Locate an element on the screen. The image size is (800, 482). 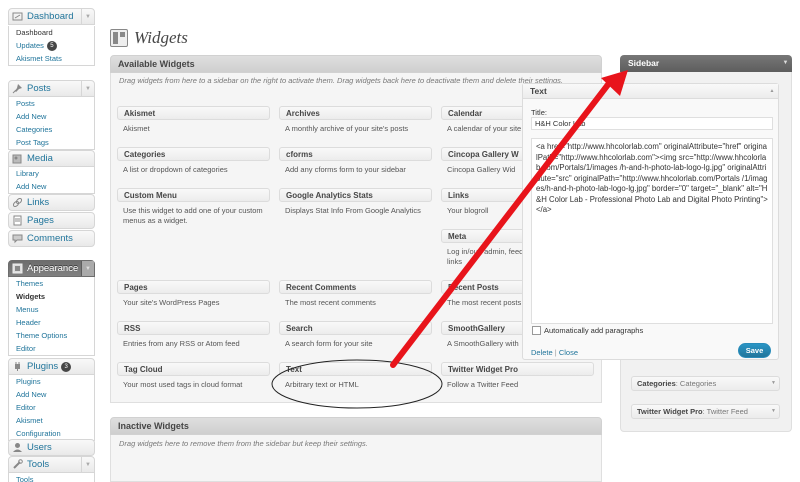
submenu-tools: Tools is located at coordinates (51, 477).